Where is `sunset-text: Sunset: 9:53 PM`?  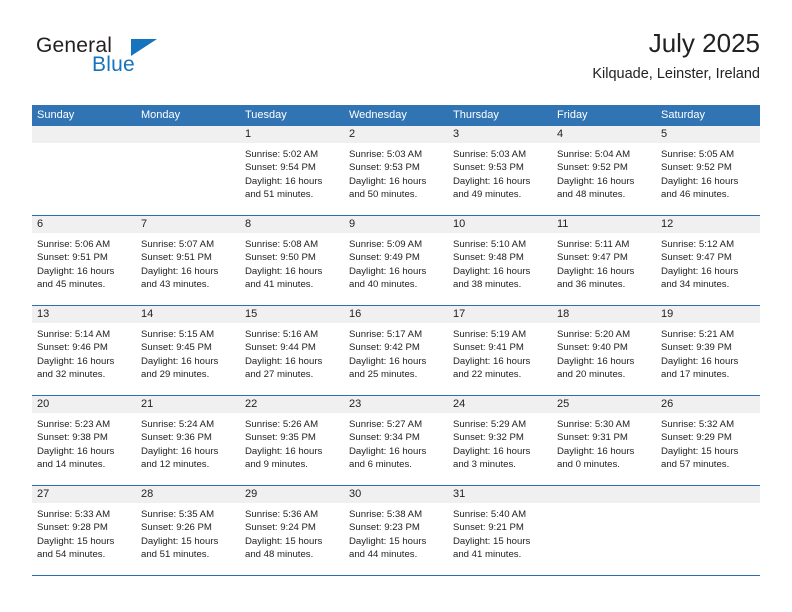 sunset-text: Sunset: 9:53 PM is located at coordinates (488, 168).